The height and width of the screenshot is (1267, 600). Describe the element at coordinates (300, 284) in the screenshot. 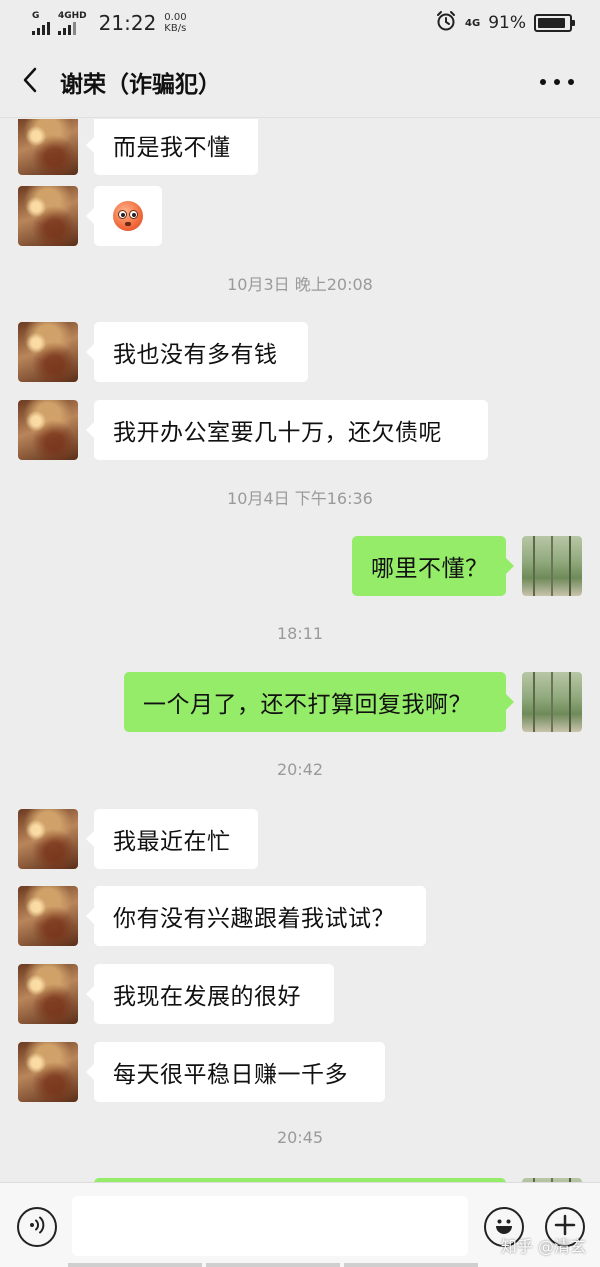

I see `timestamp: 10月3日 晚上20:08` at that location.